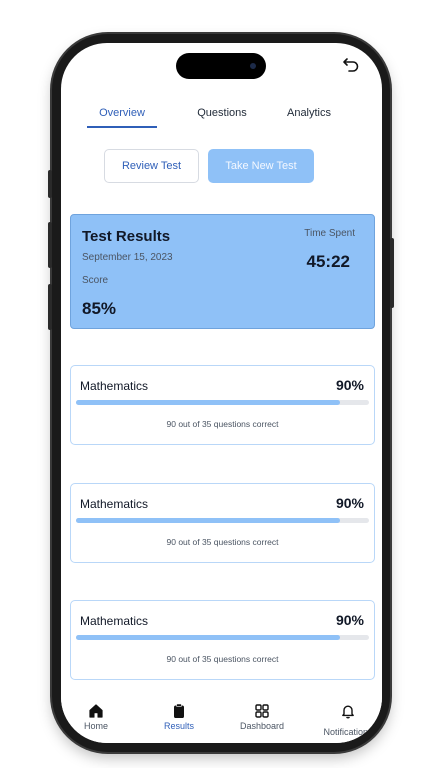 This screenshot has width=429, height=768. Describe the element at coordinates (221, 719) in the screenshot. I see `bottom-nav: Home Results Dashboard Notifications` at that location.